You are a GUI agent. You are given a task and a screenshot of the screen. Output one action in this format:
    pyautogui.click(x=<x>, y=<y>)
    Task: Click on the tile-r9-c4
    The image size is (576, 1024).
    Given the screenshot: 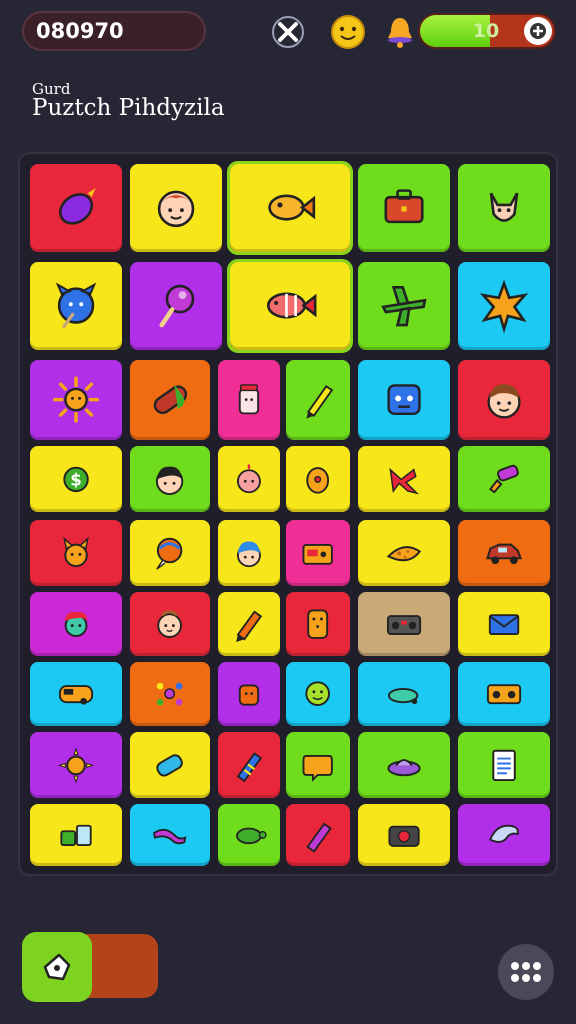 What is the action you would take?
    pyautogui.click(x=318, y=835)
    